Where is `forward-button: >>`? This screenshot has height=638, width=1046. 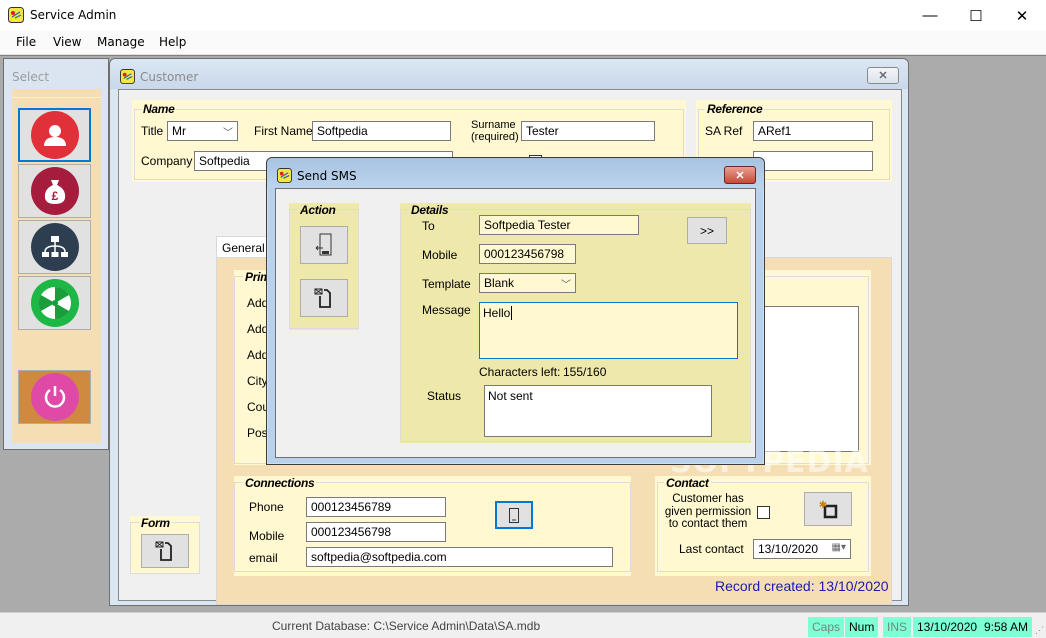
forward-button: >> is located at coordinates (707, 230).